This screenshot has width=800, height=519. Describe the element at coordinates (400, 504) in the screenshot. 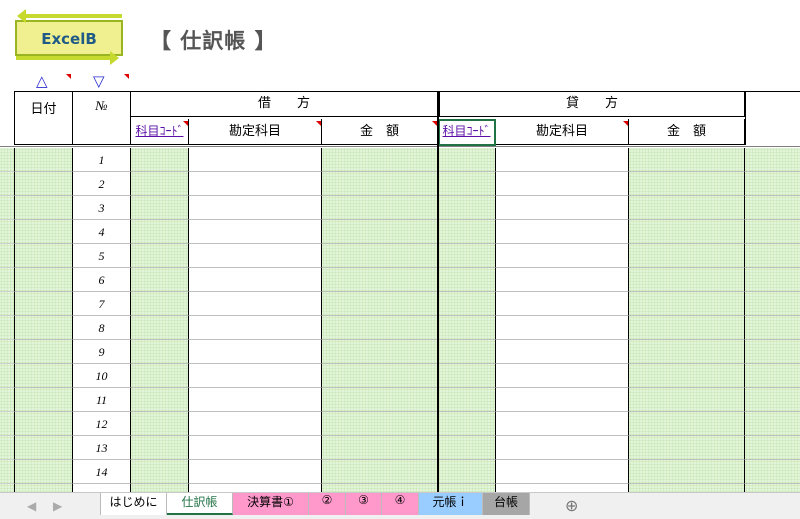

I see `sheet-tab-6: ④` at that location.